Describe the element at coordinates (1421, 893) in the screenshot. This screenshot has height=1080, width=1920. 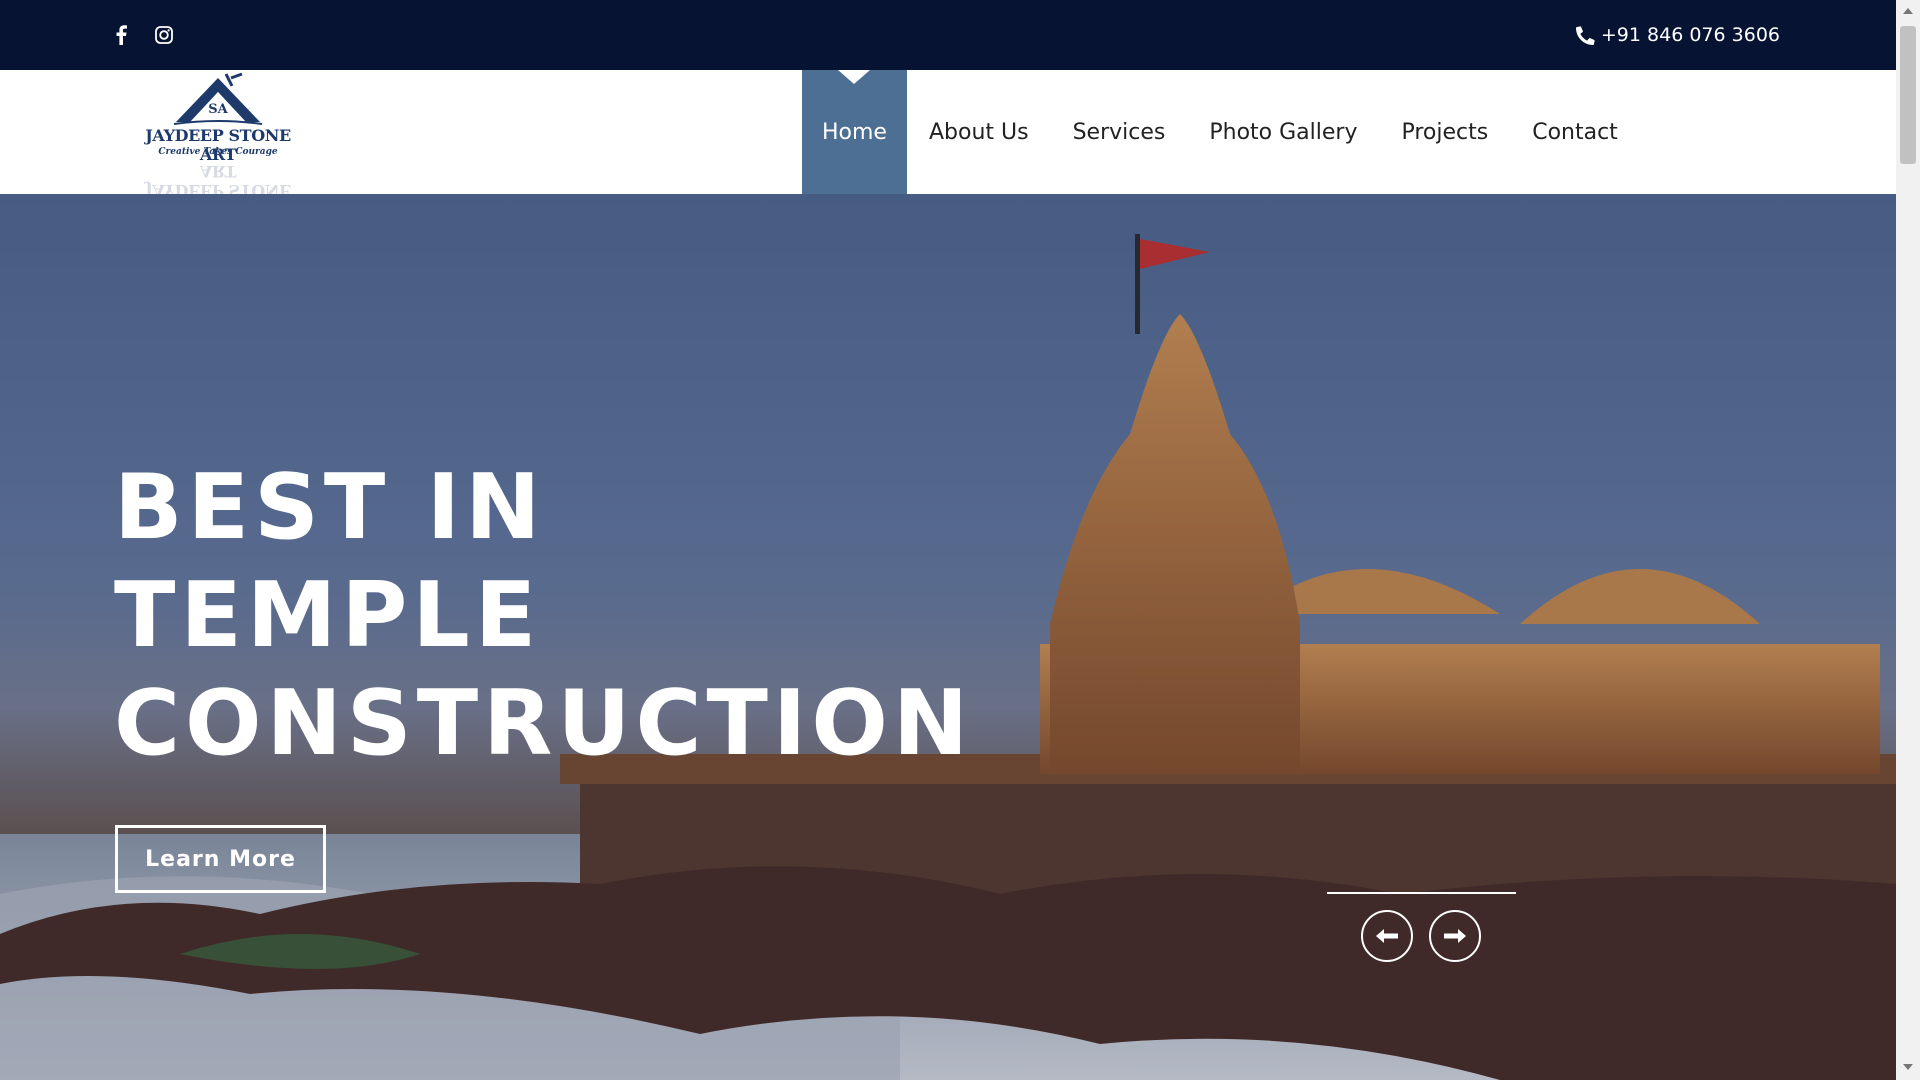
I see `slider-divider` at that location.